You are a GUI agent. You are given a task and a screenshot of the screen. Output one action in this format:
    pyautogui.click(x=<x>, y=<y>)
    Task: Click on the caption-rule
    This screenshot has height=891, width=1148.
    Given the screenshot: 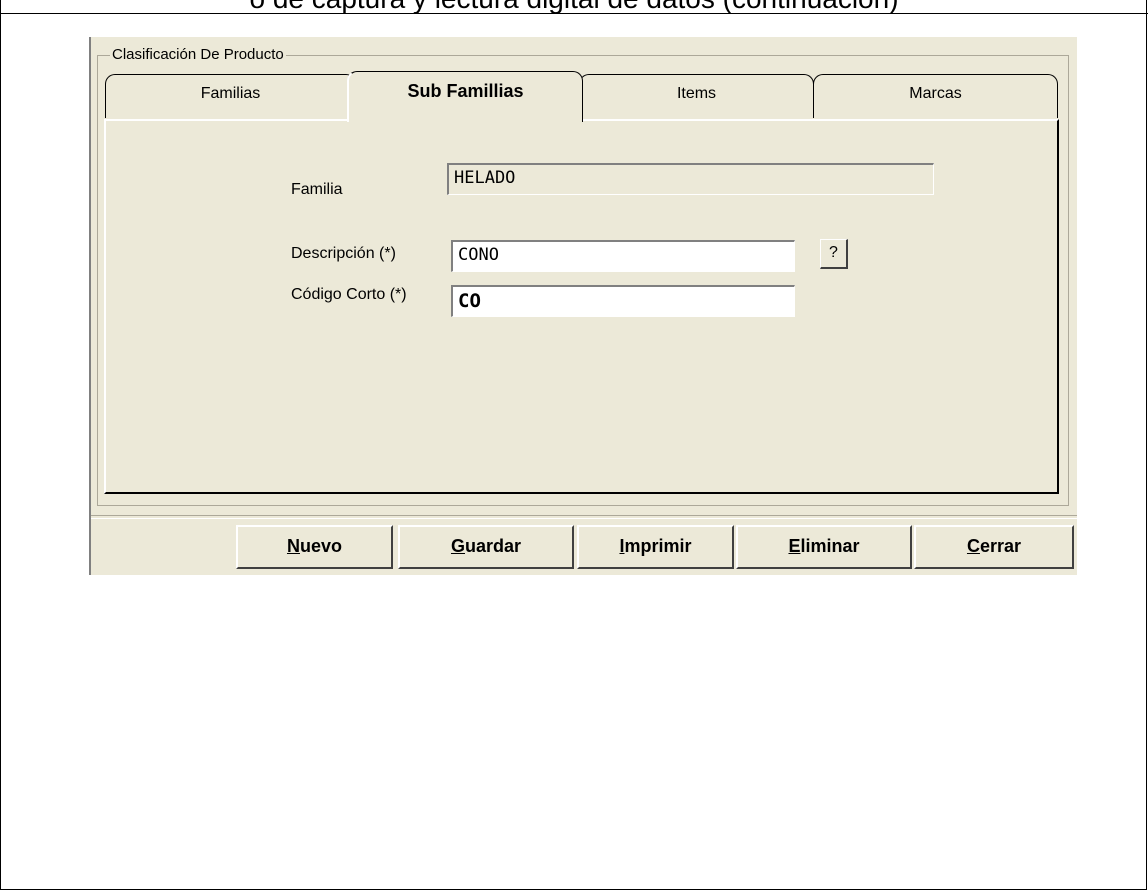 What is the action you would take?
    pyautogui.click(x=574, y=13)
    